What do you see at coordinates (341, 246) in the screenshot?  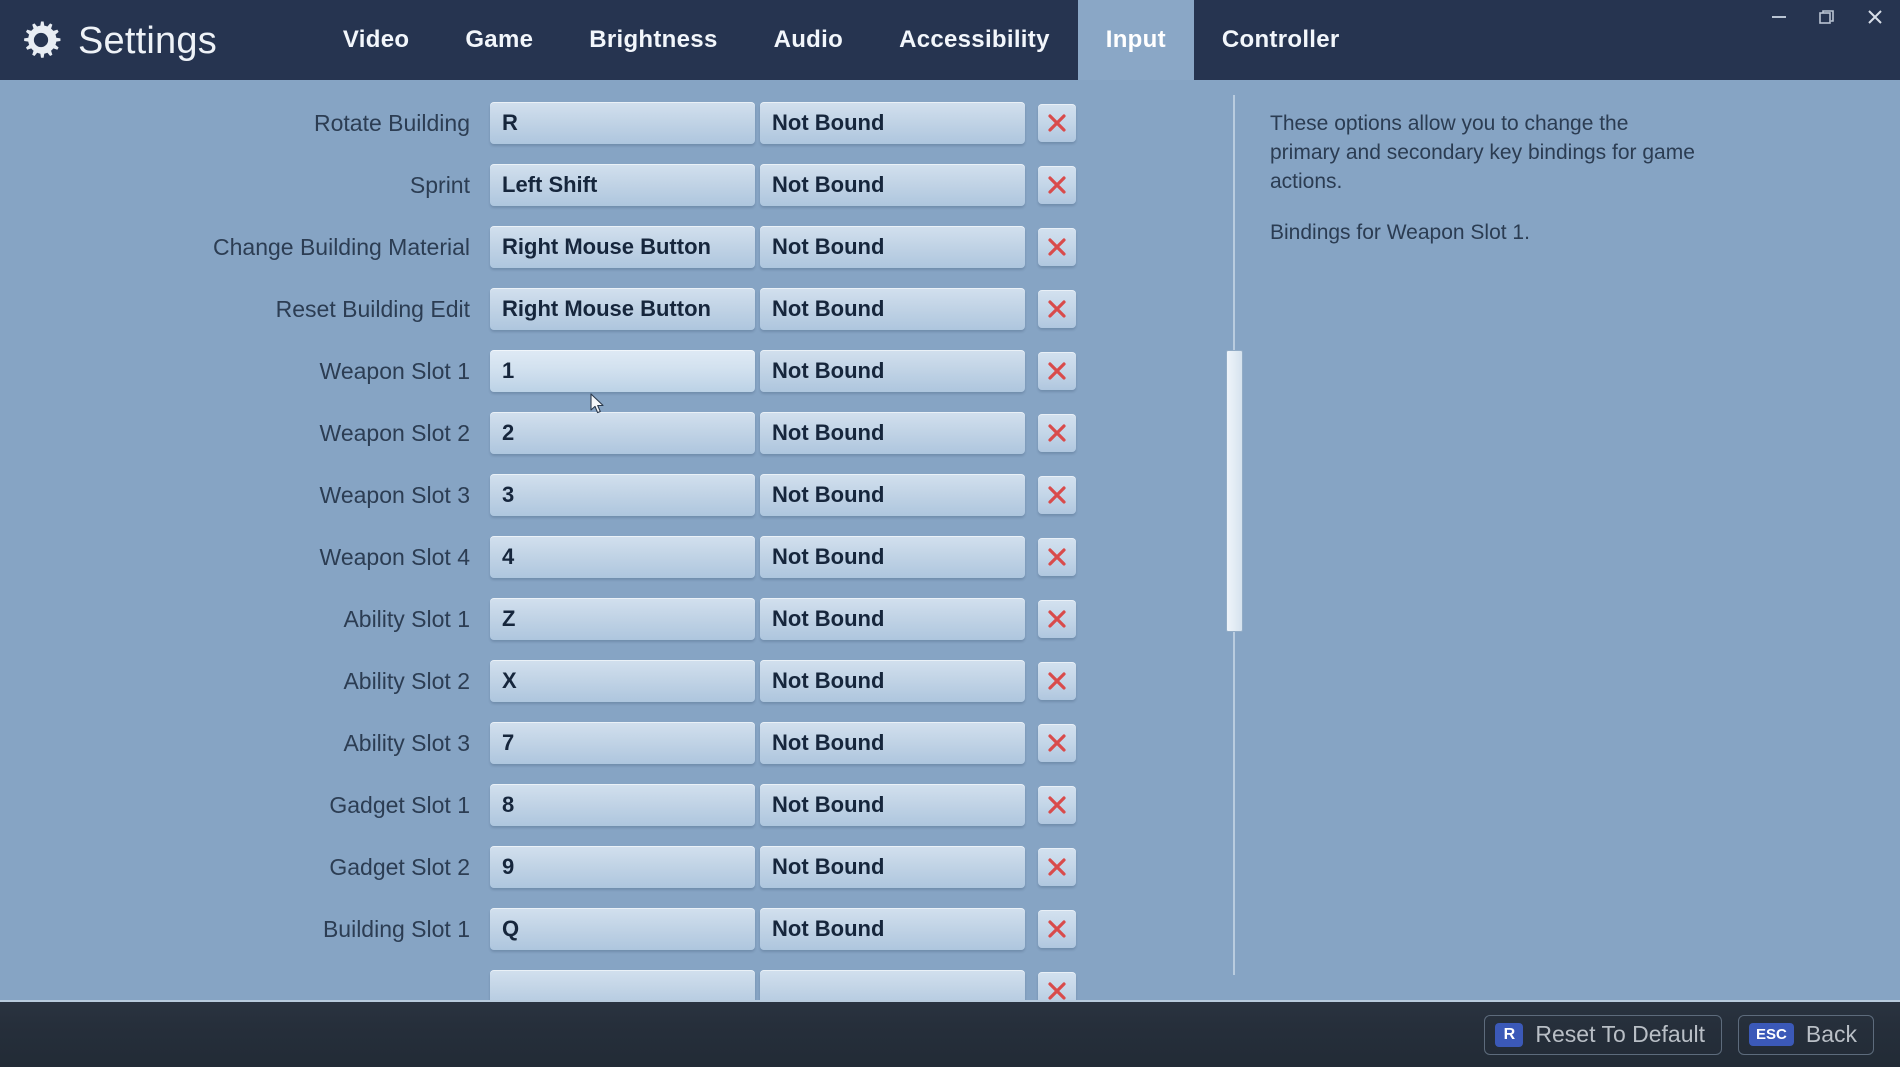 I see `keybinding-action-label: Change Building Material` at bounding box center [341, 246].